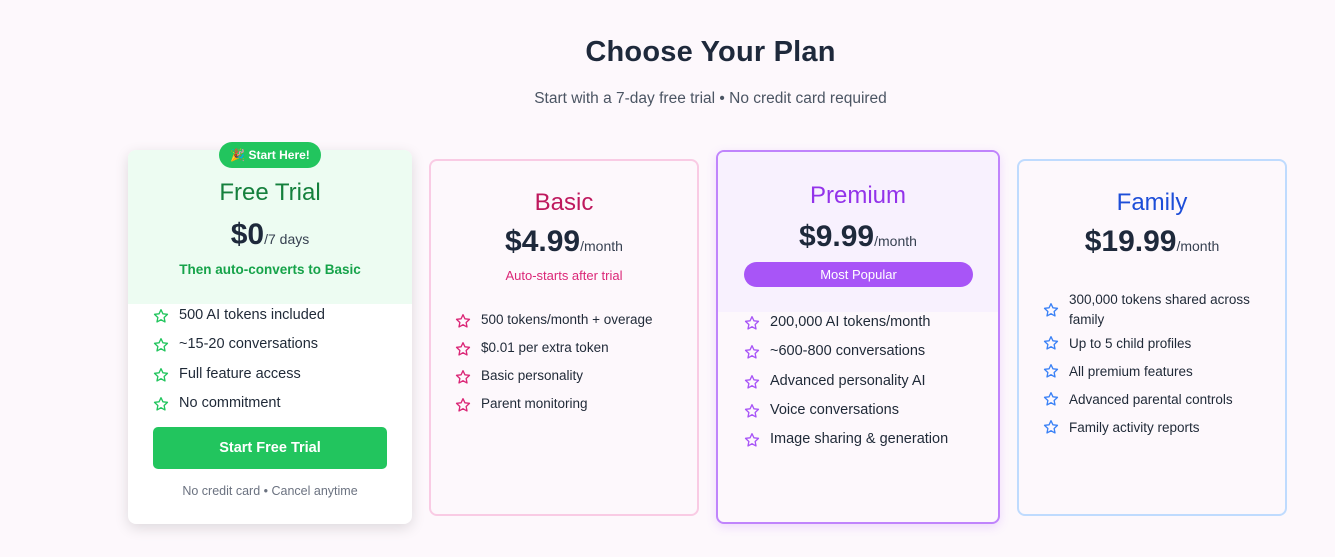  I want to click on feature-item: 200,000 AI tokens/month, so click(869, 328).